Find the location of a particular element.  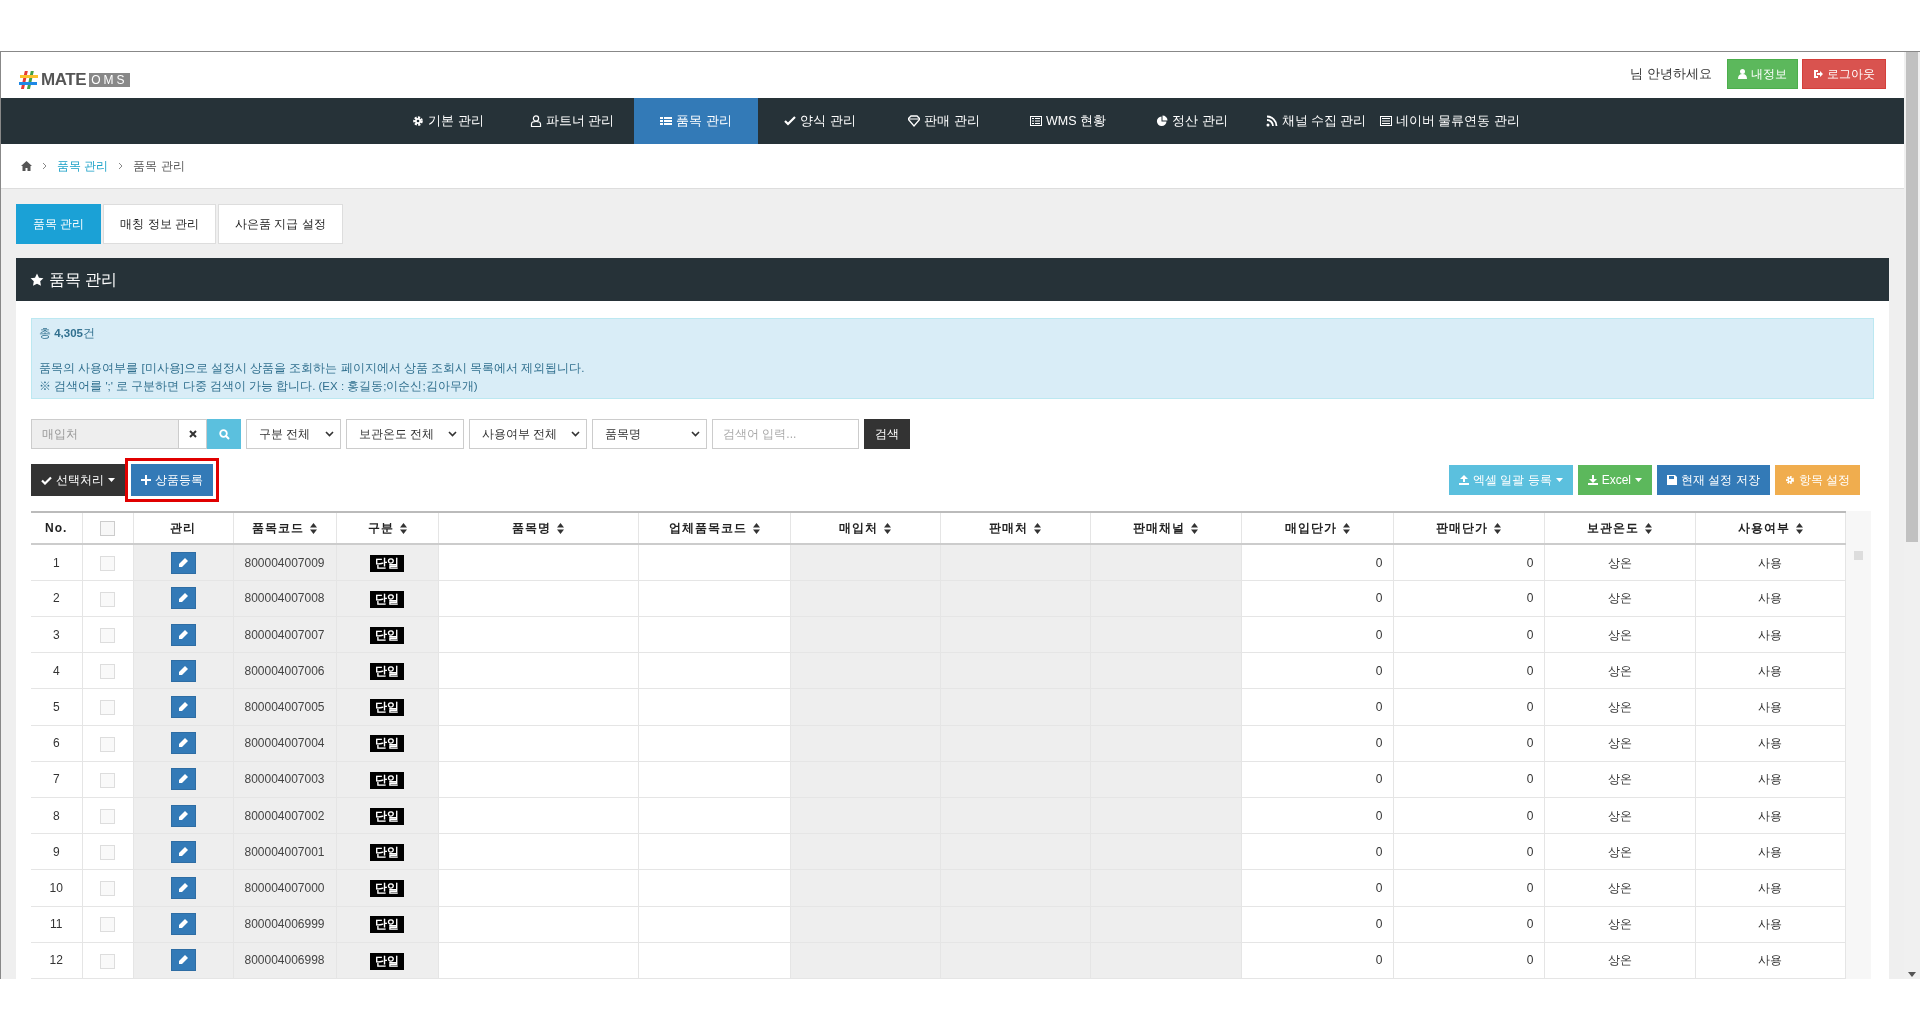

page-scrollbar is located at coordinates (1912, 515).